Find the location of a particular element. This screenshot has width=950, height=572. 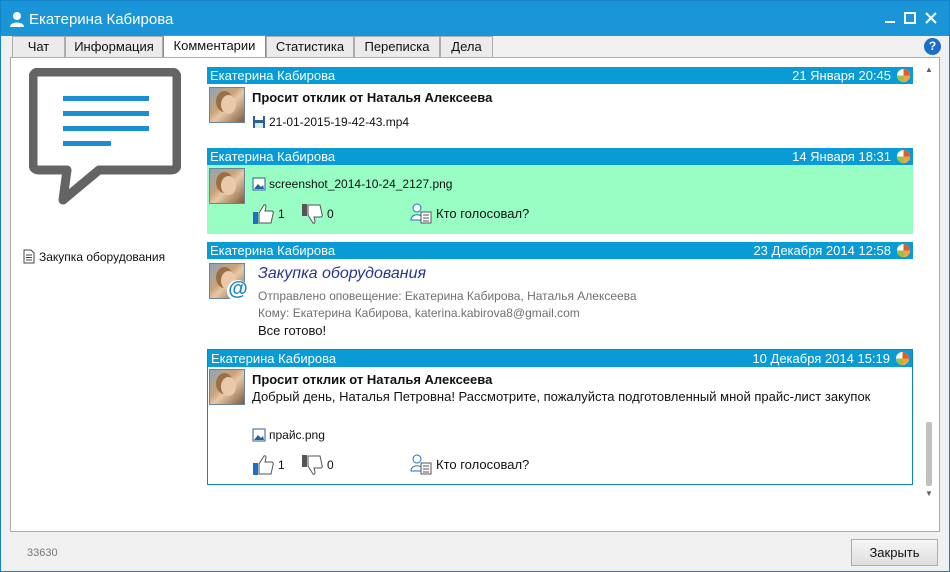

comment-body: Все готово! is located at coordinates (292, 330).